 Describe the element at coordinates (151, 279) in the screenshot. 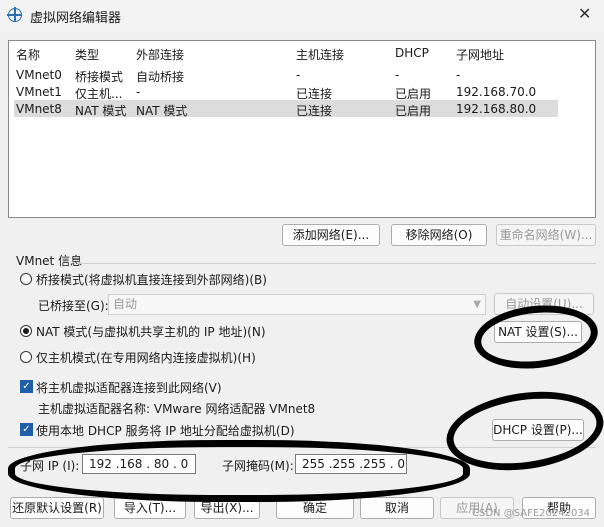

I see `bridge-mode-label: 桥接模式(将虚拟机直接连接到外部网络)(B)` at that location.